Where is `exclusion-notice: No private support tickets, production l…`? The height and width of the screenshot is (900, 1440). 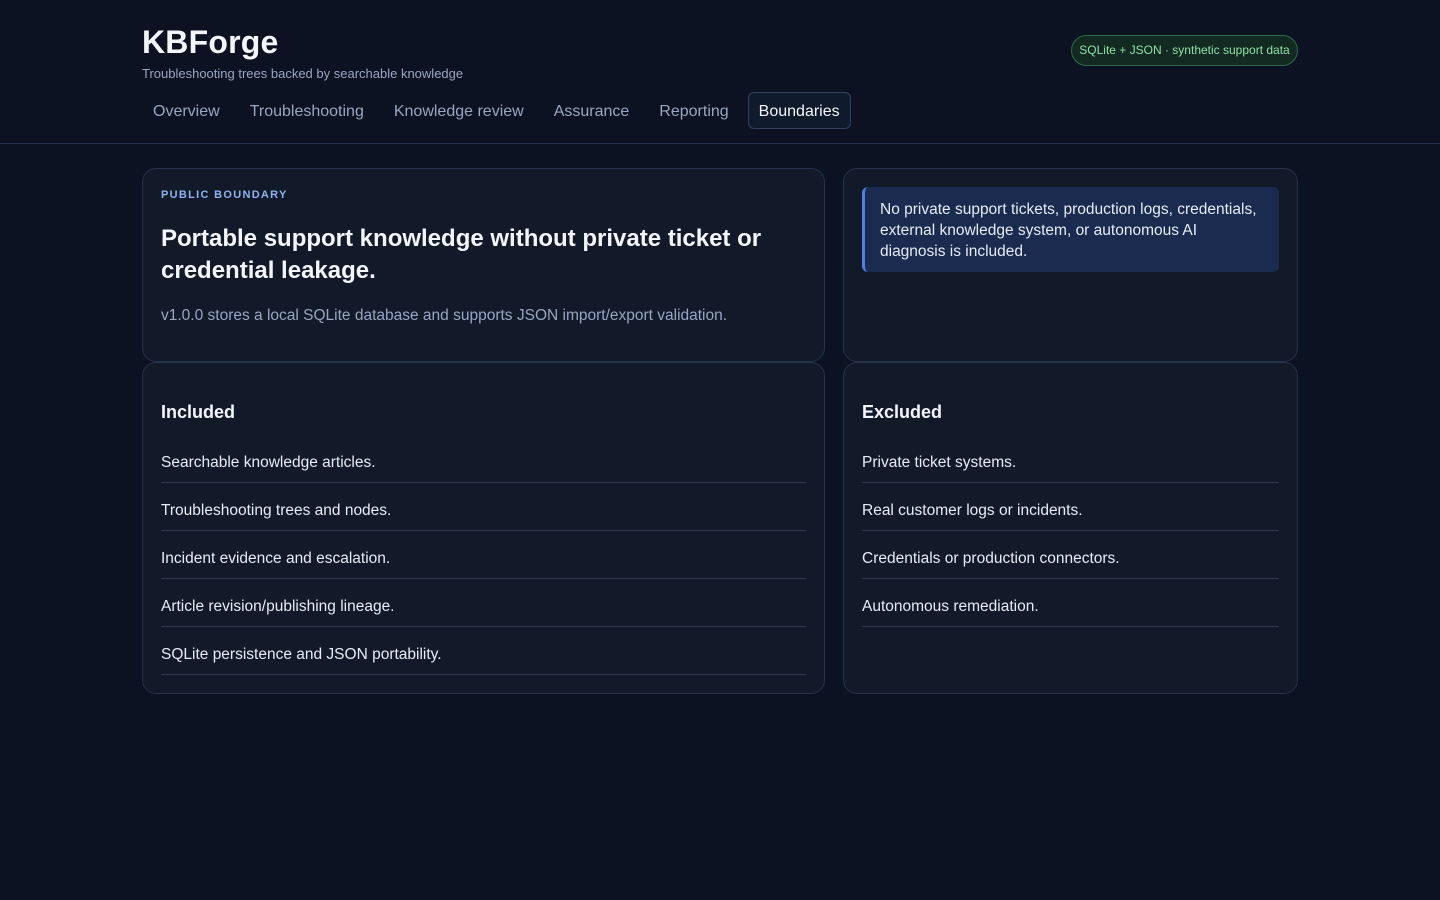
exclusion-notice: No private support tickets, production l… is located at coordinates (1070, 229).